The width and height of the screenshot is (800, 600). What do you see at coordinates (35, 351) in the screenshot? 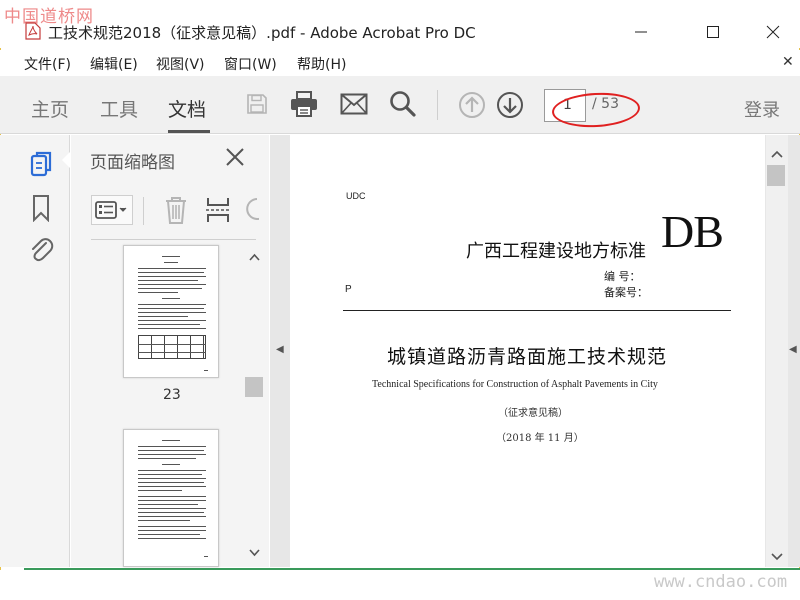
I see `navigation-rail` at bounding box center [35, 351].